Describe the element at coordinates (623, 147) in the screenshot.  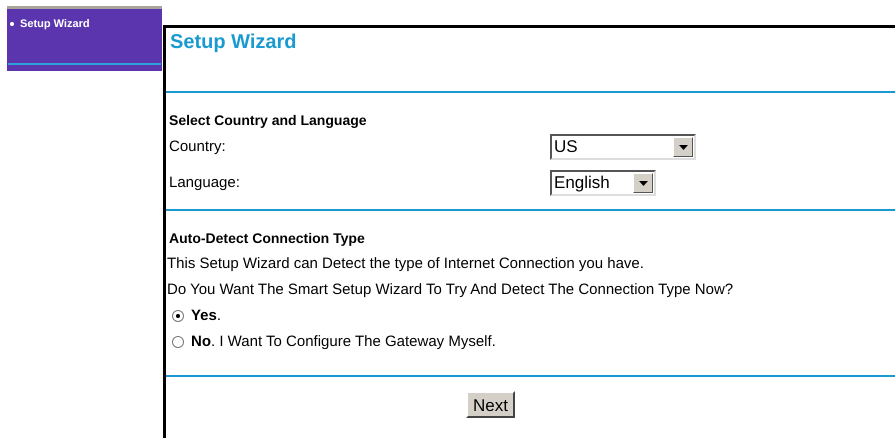
I see `dropdown: US` at that location.